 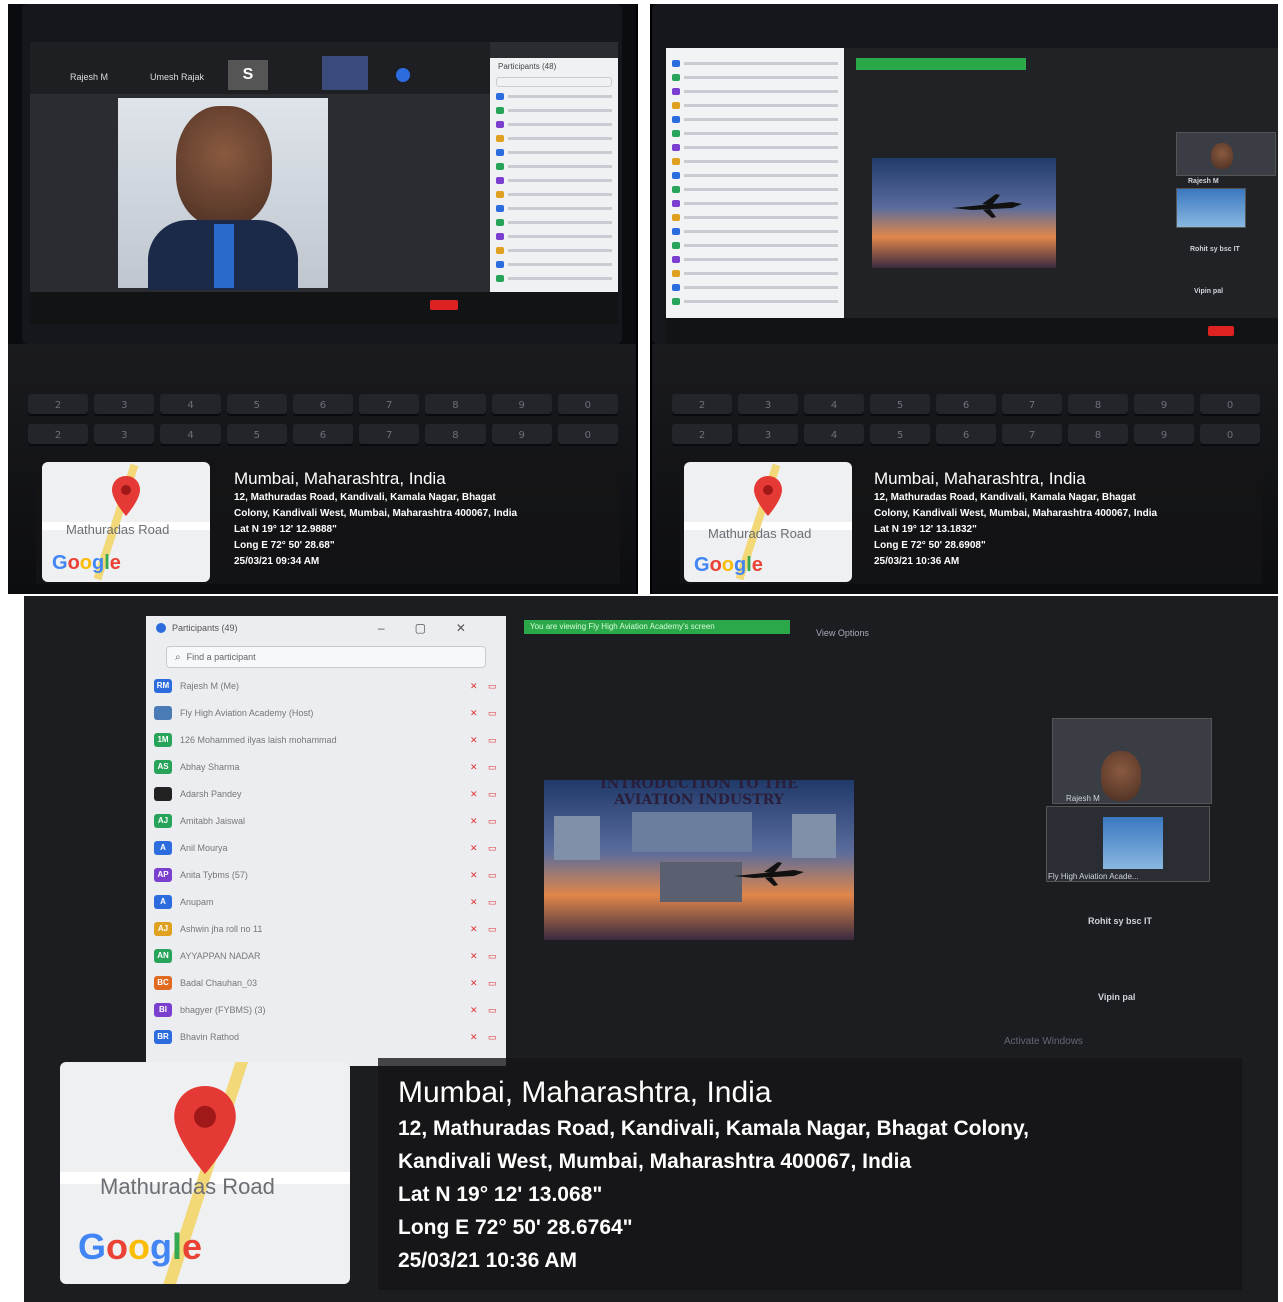 I want to click on google-logo: Google, so click(x=728, y=565).